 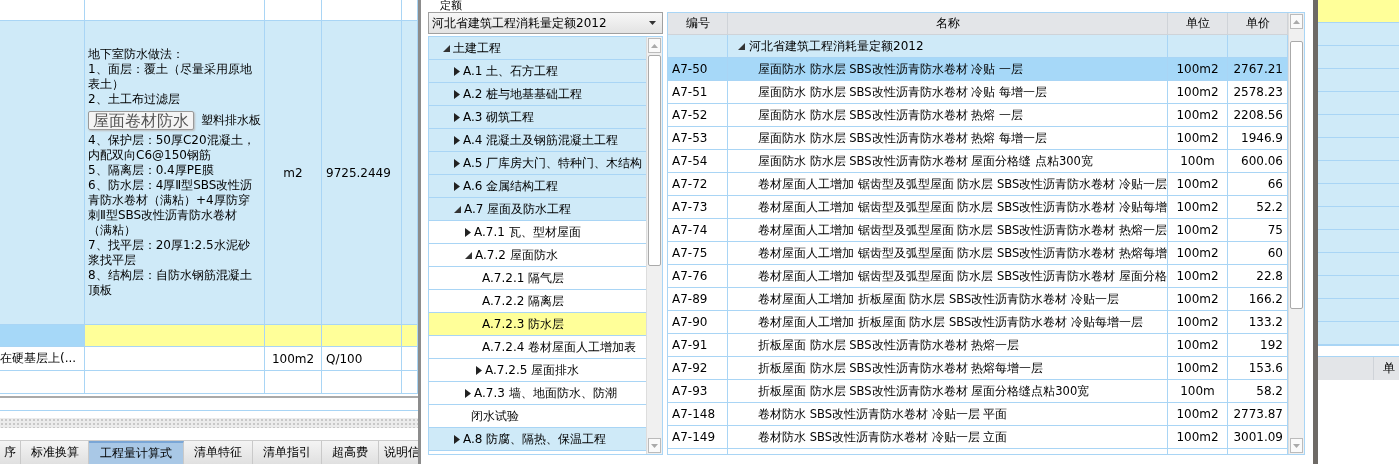 I want to click on name-cell: 卷材防水 SBS改性沥青防水卷材 冷贴一层 立面, so click(x=948, y=437).